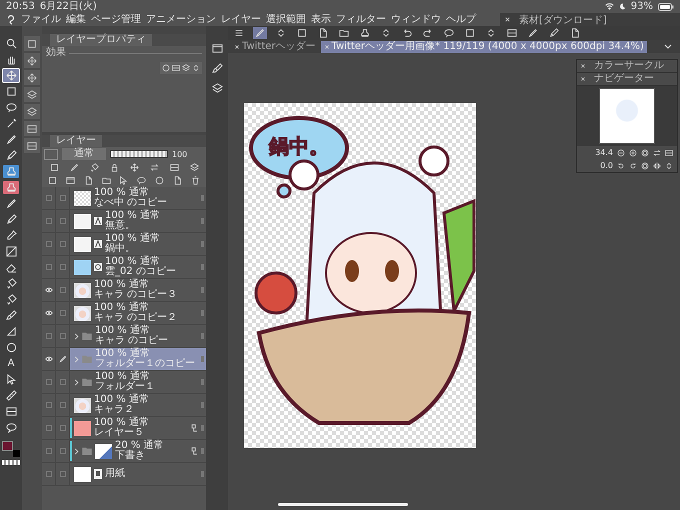 This screenshot has width=680, height=510. What do you see at coordinates (621, 152) in the screenshot?
I see `minus-icon` at bounding box center [621, 152].